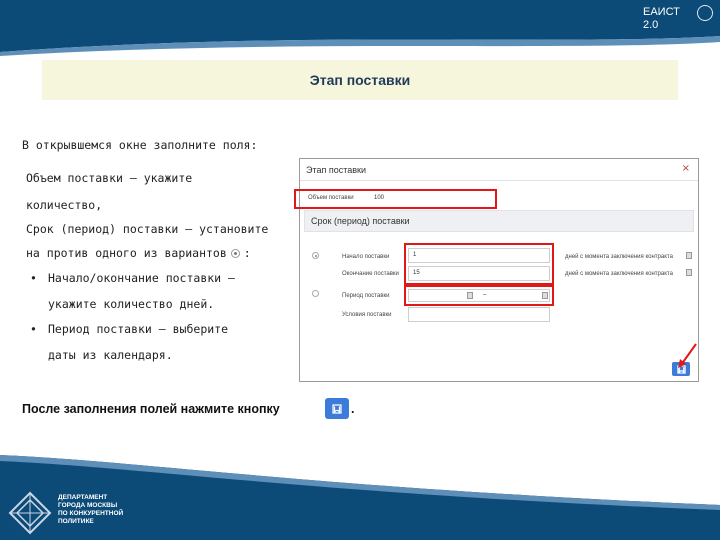 Image resolution: width=720 pixels, height=540 pixels. Describe the element at coordinates (667, 19) in the screenshot. I see `brand-label: ЕАИСТ 2.0` at that location.